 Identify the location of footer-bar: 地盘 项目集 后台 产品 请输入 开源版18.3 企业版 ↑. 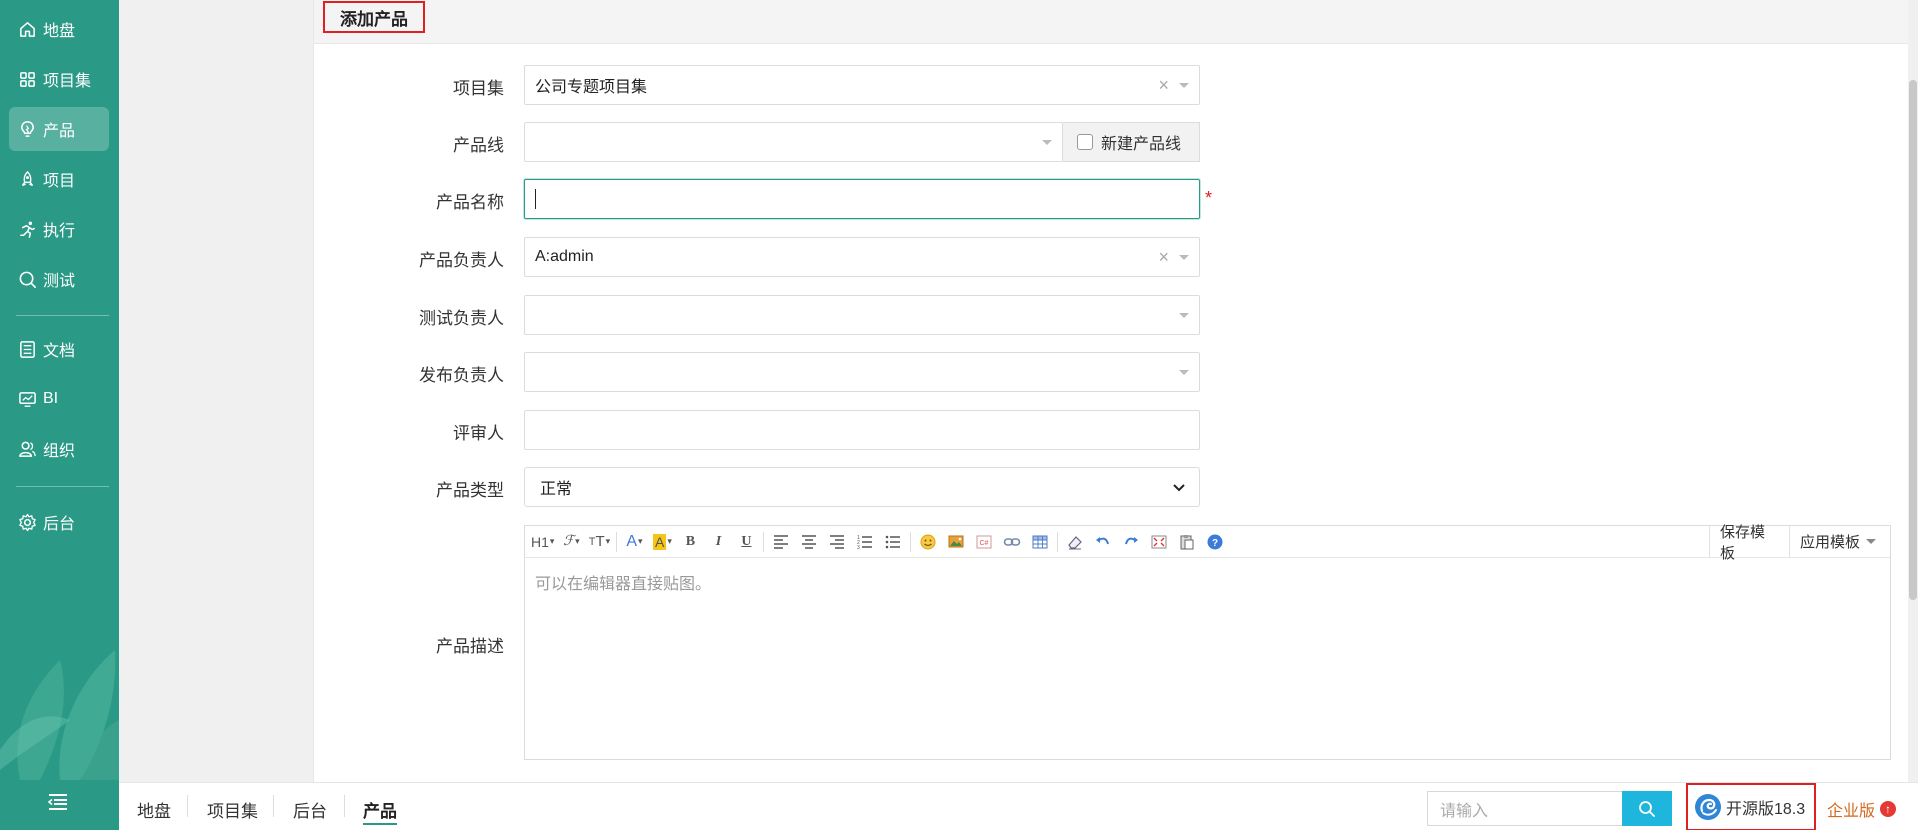
(1018, 806).